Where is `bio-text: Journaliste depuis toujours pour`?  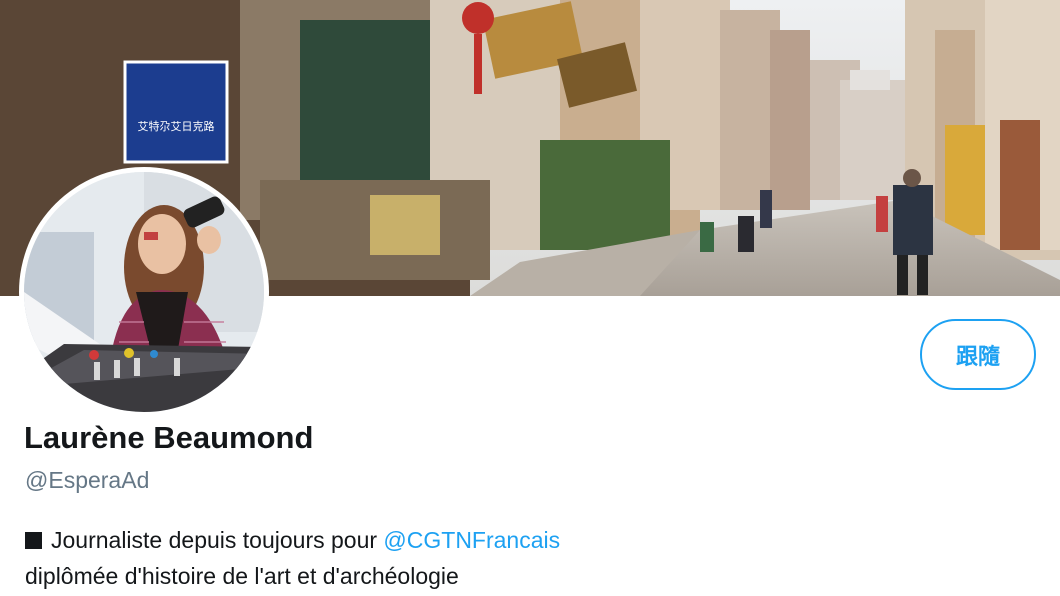 bio-text: Journaliste depuis toujours pour is located at coordinates (217, 540).